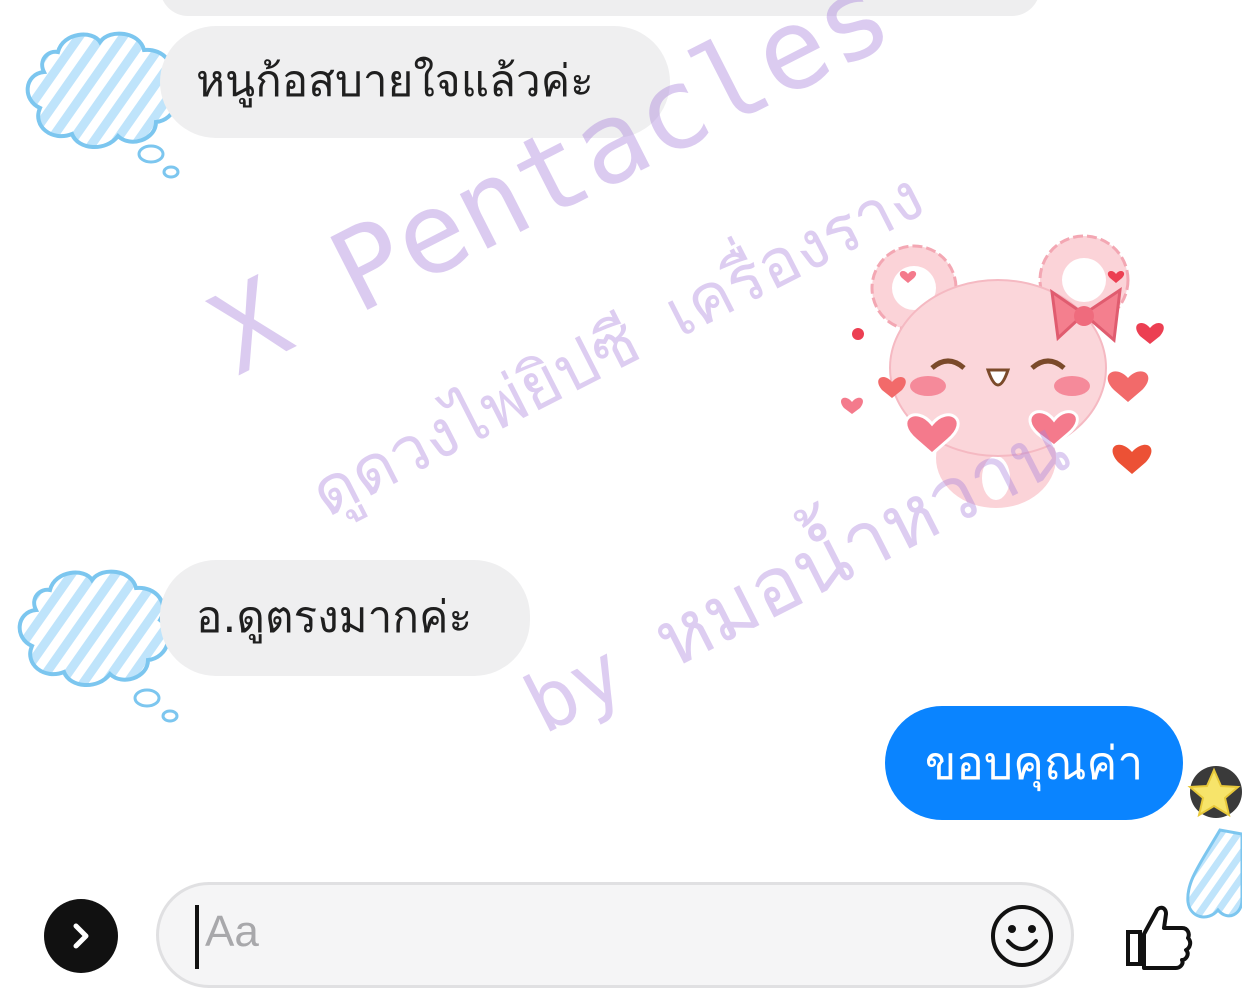 Image resolution: width=1242 pixels, height=1001 pixels. I want to click on message-text: ขอบคุณค่า, so click(1034, 762).